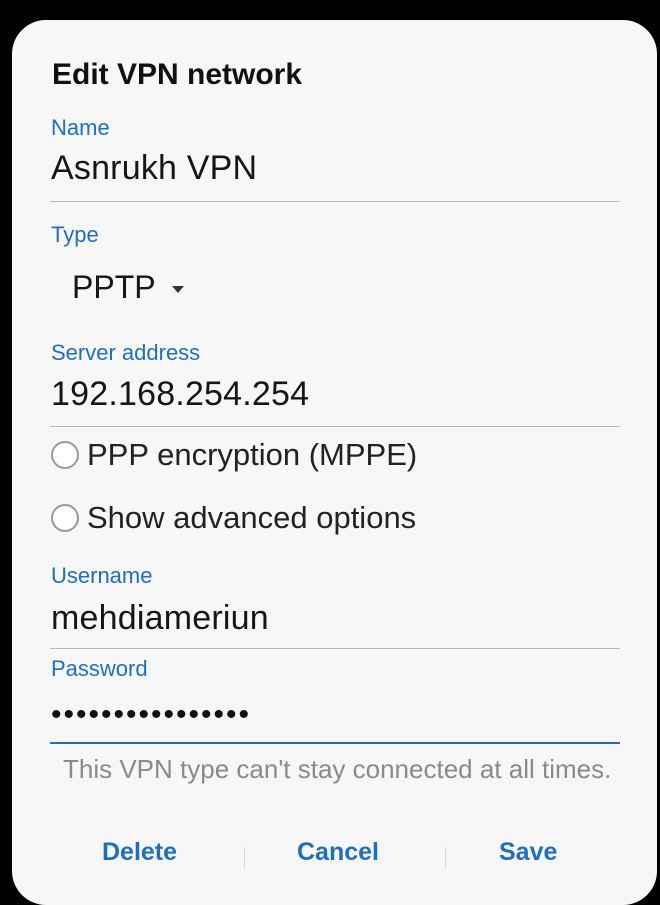 The image size is (660, 905). What do you see at coordinates (335, 201) in the screenshot?
I see `name-underline` at bounding box center [335, 201].